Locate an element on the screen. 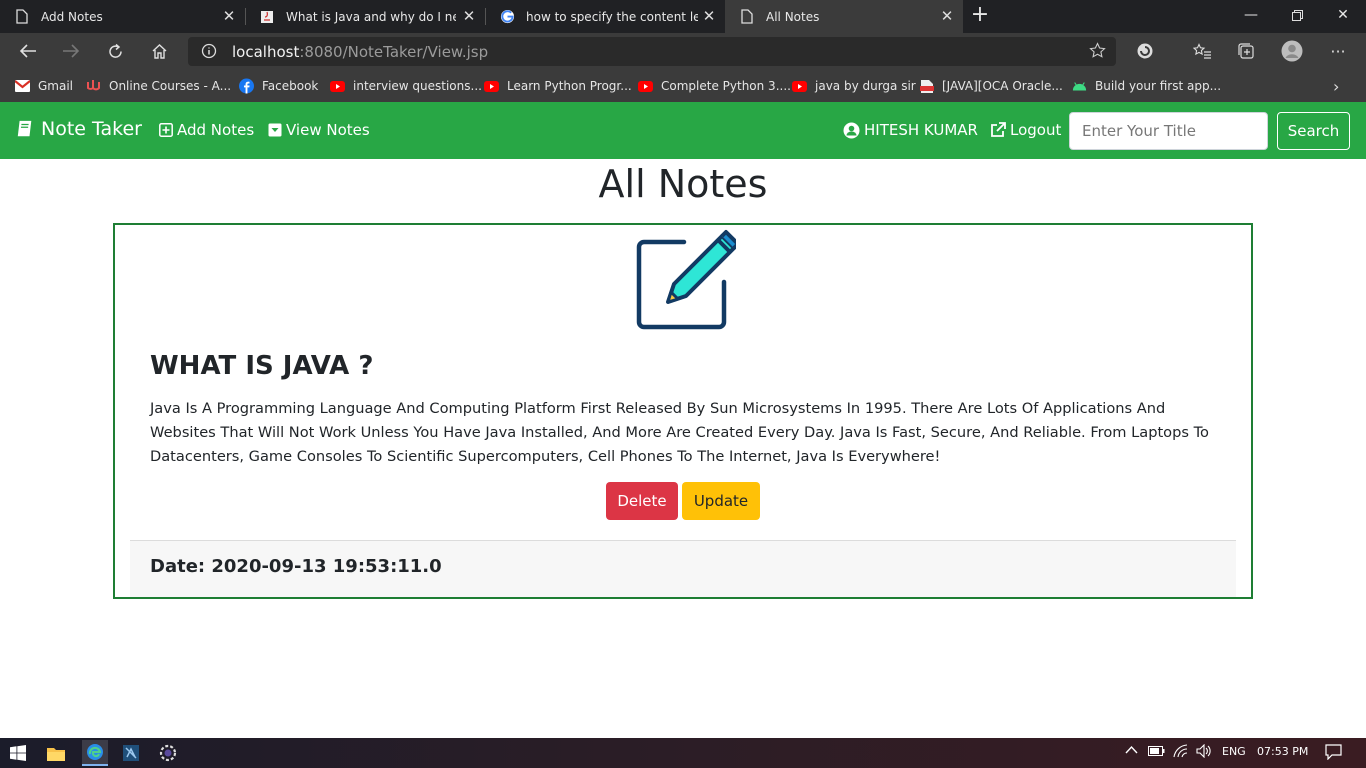  bookmark-label: Facebook is located at coordinates (290, 86).